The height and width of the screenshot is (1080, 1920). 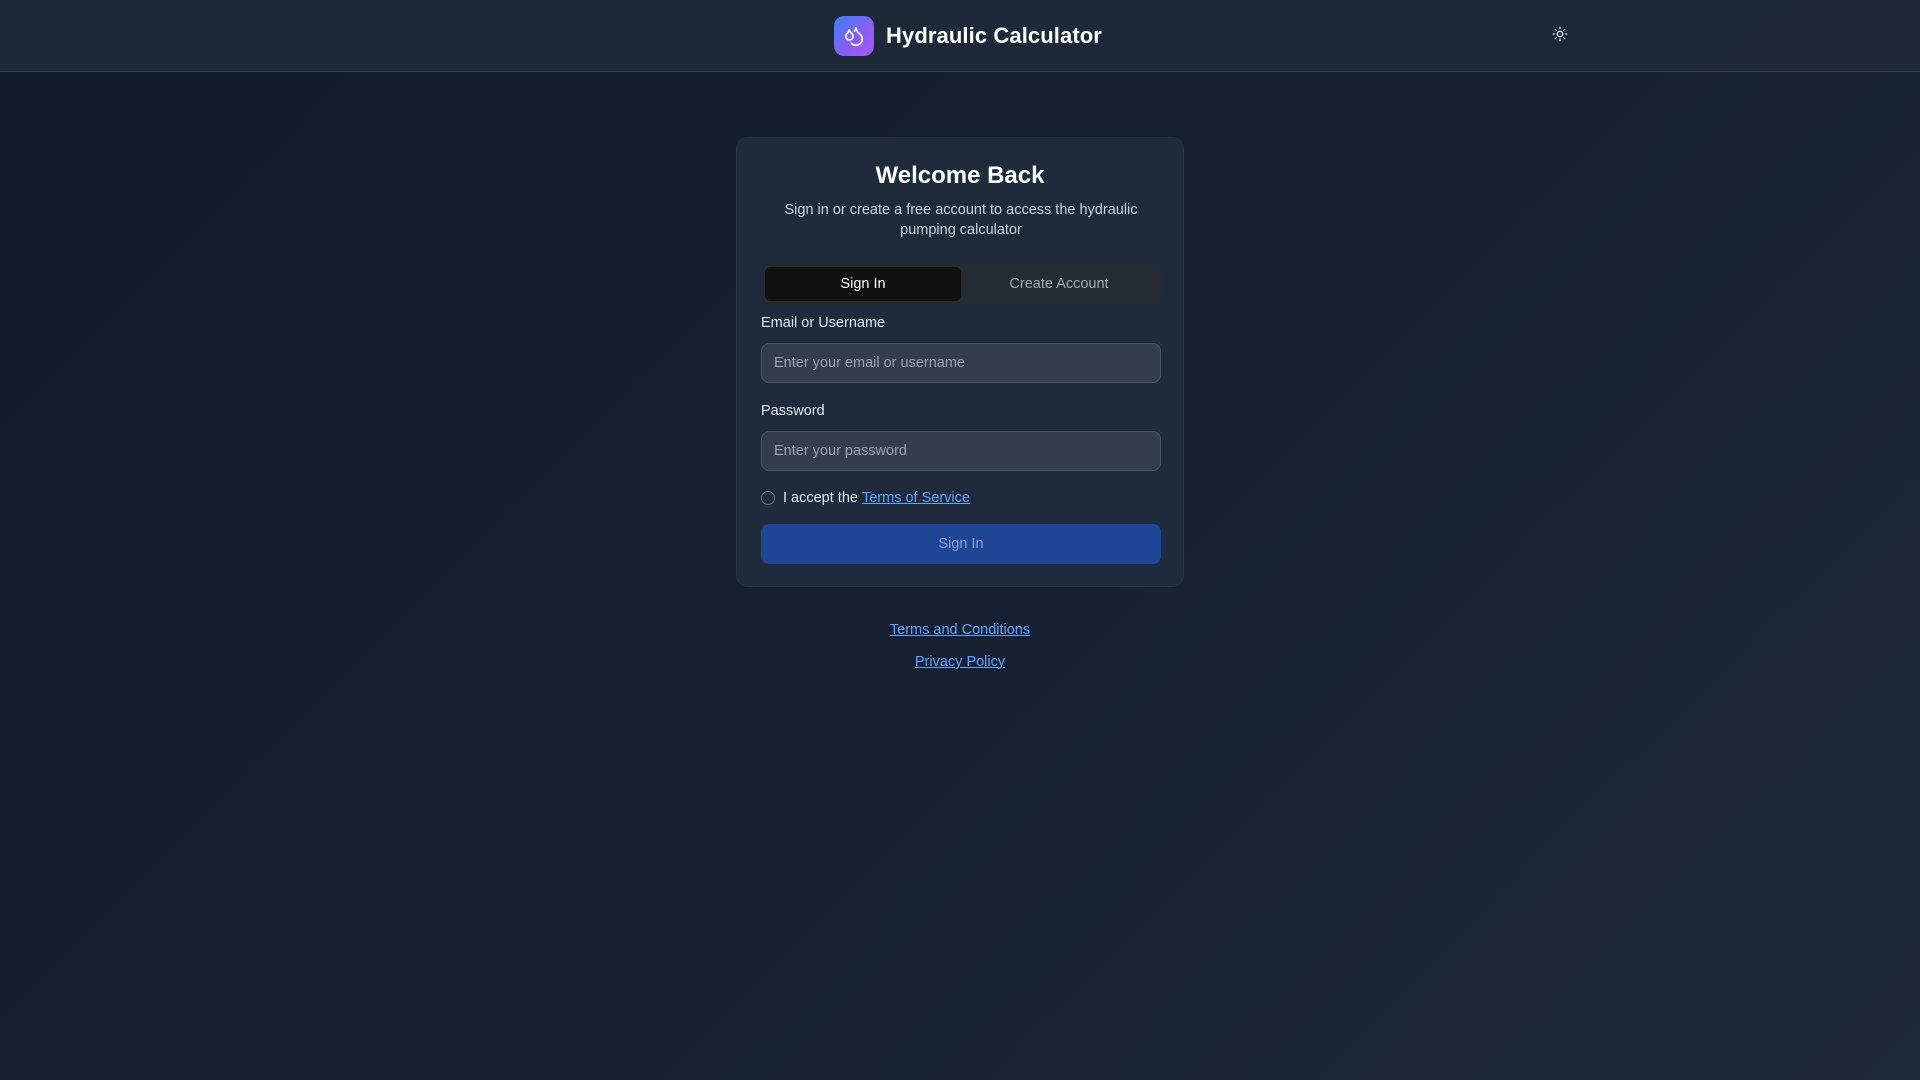 I want to click on brand: Hydraulic Calculator, so click(x=968, y=36).